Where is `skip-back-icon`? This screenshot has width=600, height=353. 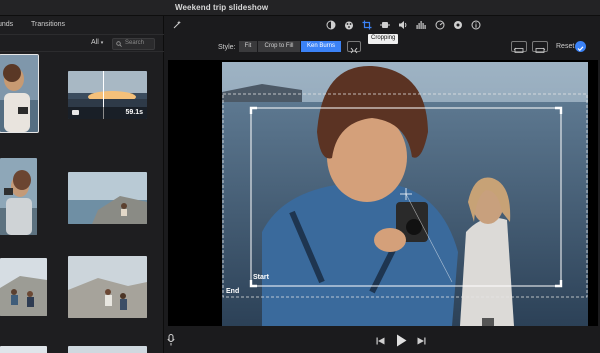
skip-back-icon is located at coordinates (380, 341).